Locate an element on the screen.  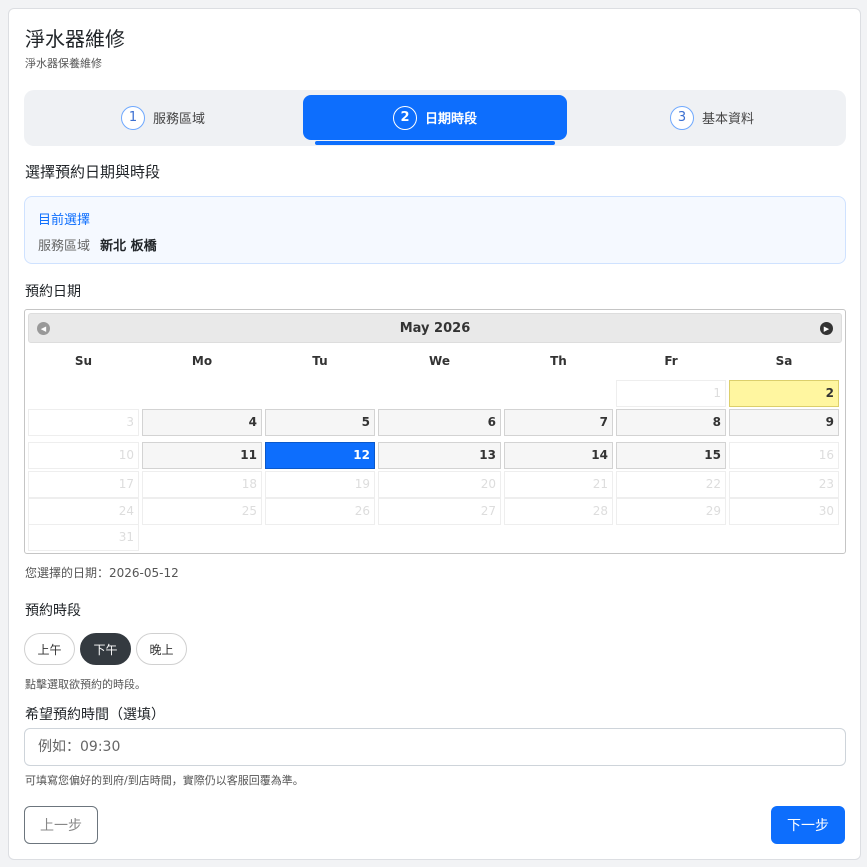
slot-hint: 點擊選取欲預約的時段。 is located at coordinates (85, 684).